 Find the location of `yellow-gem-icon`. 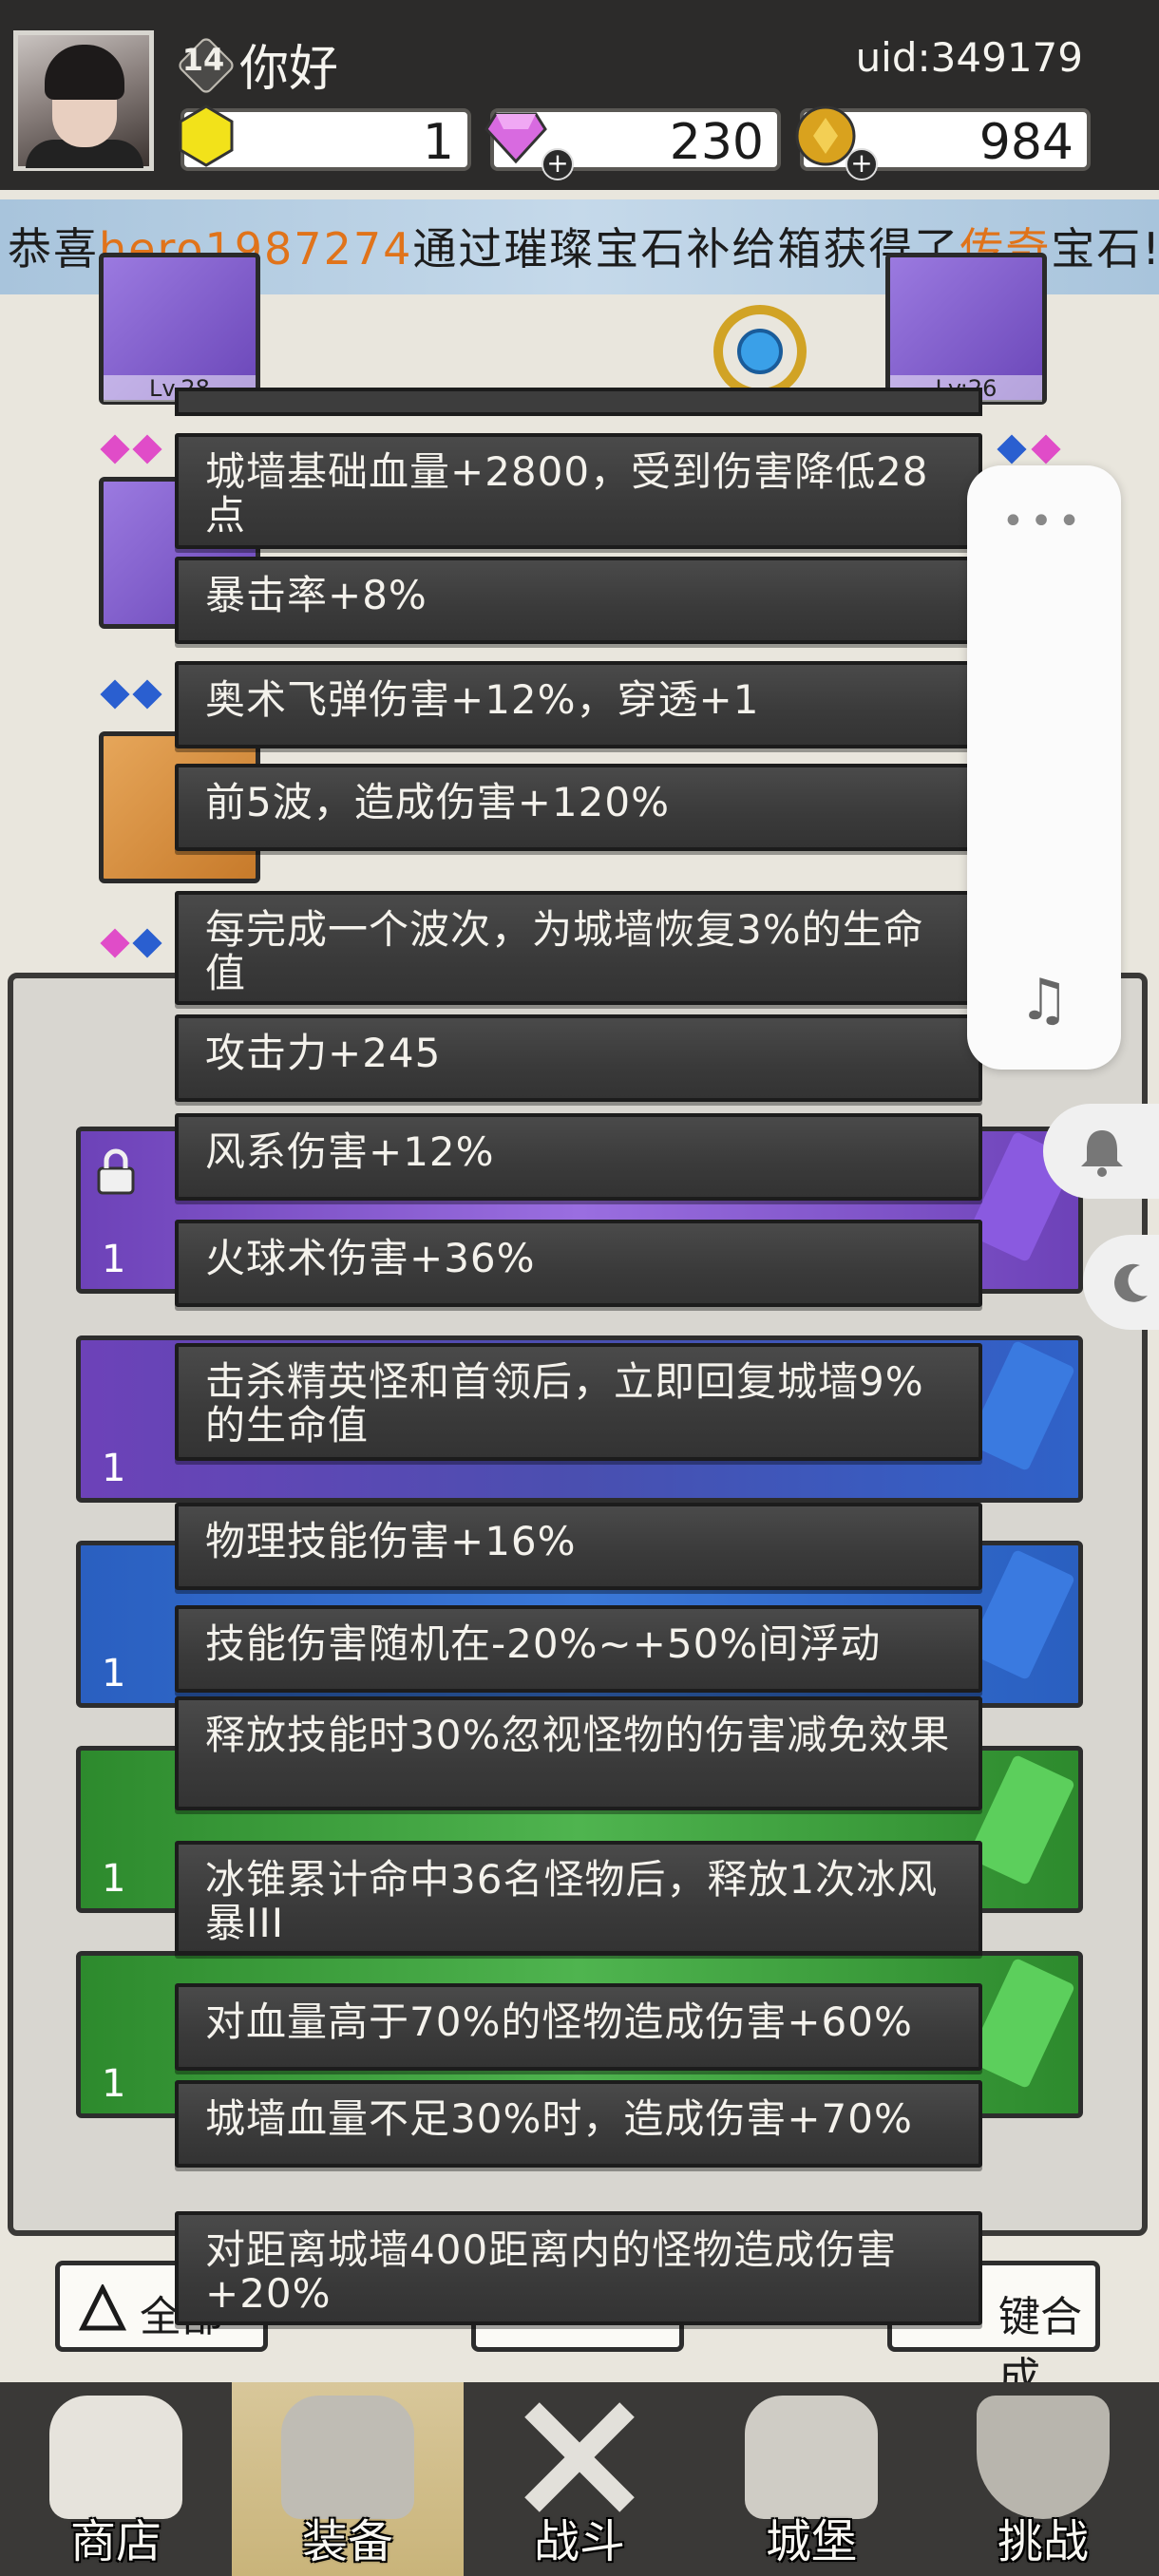

yellow-gem-icon is located at coordinates (206, 135).